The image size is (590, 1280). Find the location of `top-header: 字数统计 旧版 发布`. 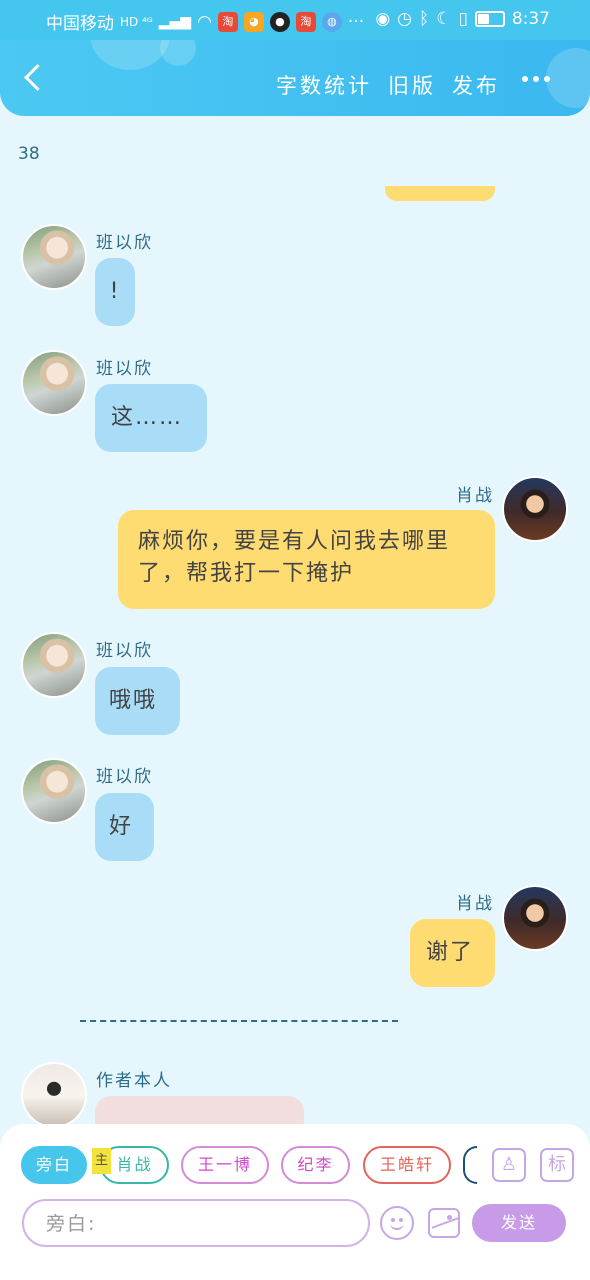

top-header: 字数统计 旧版 发布 is located at coordinates (295, 78).